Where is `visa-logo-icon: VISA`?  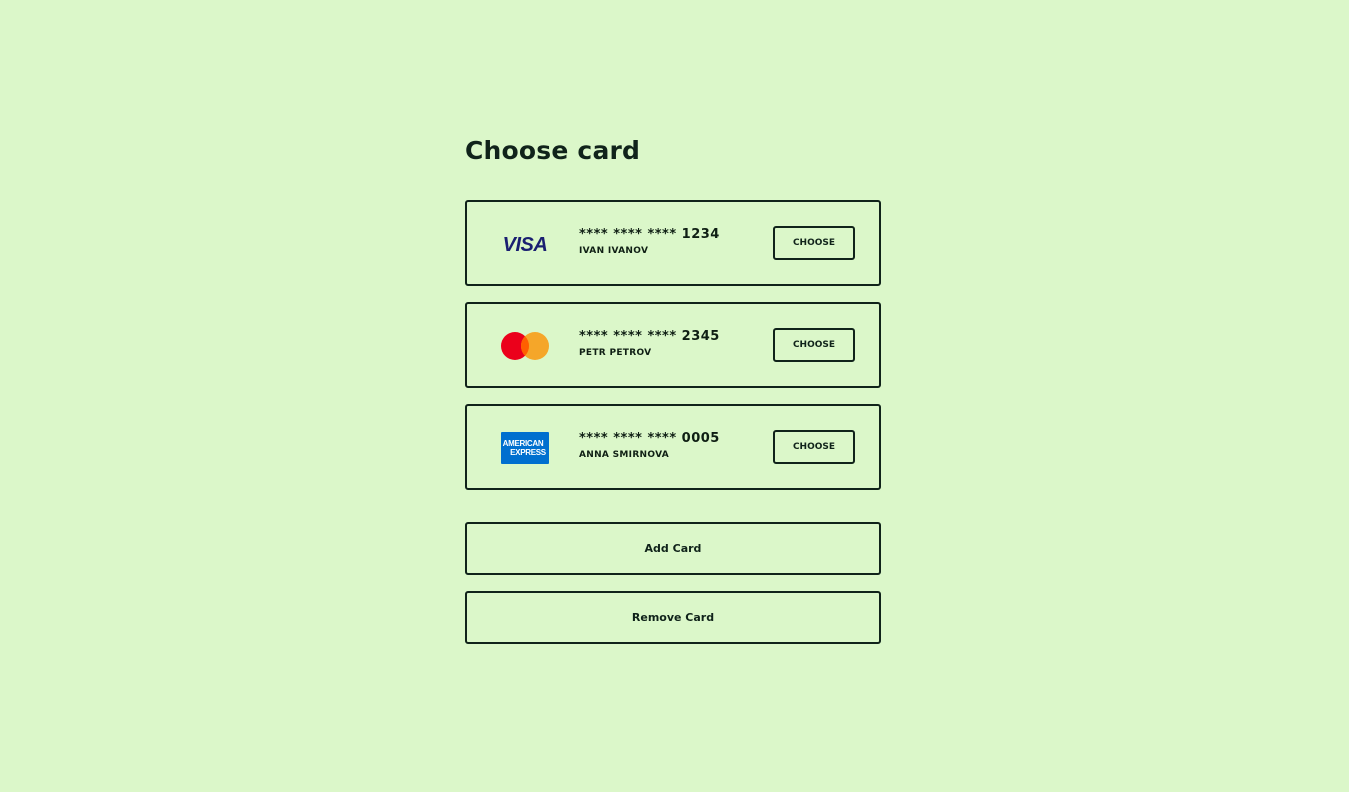
visa-logo-icon: VISA is located at coordinates (525, 244).